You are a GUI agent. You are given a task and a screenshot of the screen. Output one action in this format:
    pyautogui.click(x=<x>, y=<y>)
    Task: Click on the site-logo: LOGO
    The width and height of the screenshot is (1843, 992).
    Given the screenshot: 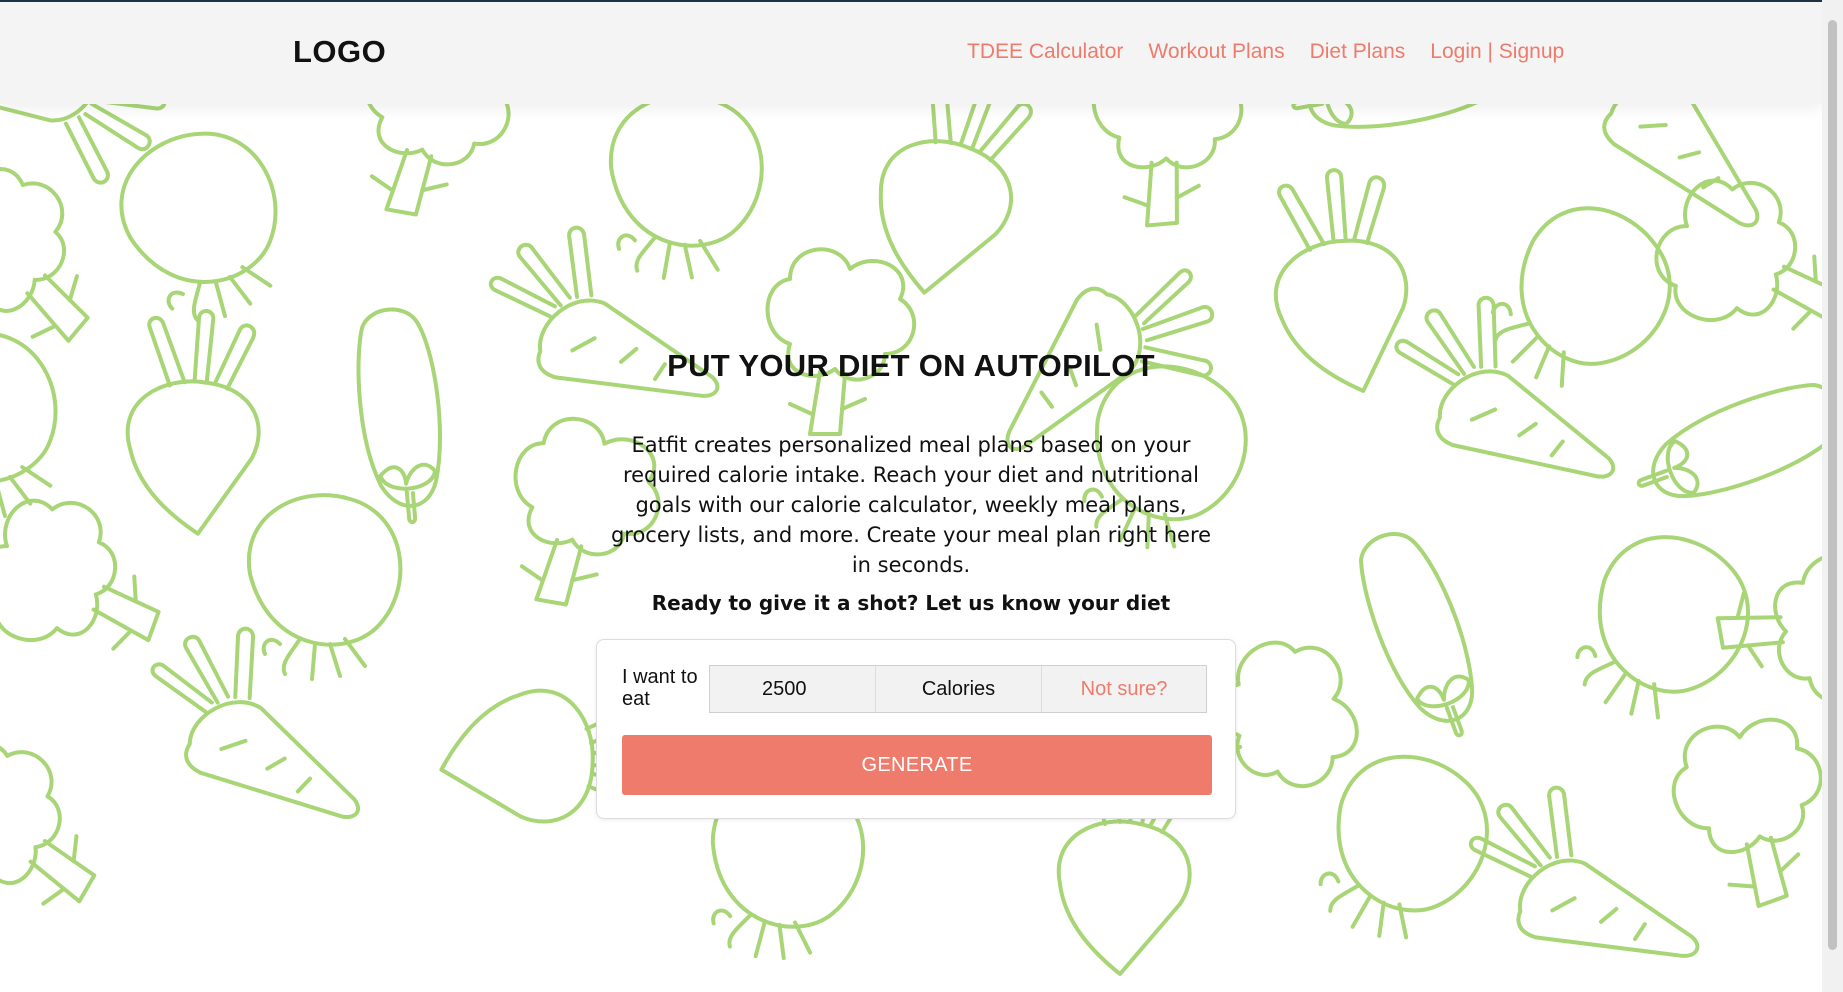 What is the action you would take?
    pyautogui.click(x=339, y=52)
    